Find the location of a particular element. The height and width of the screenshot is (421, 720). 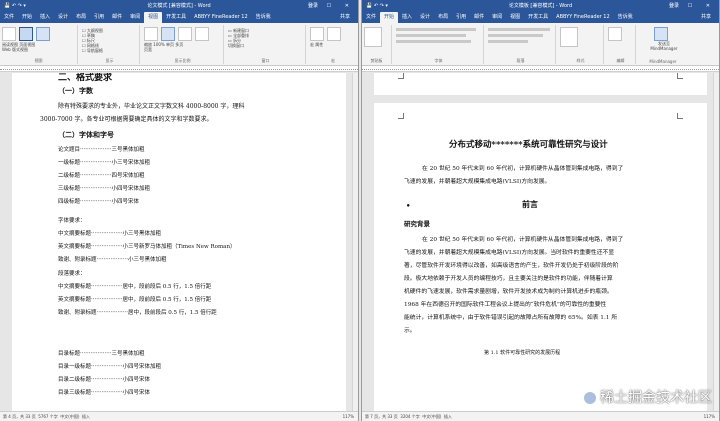

subheading-font-requirements: 字体要求： is located at coordinates (72, 221).